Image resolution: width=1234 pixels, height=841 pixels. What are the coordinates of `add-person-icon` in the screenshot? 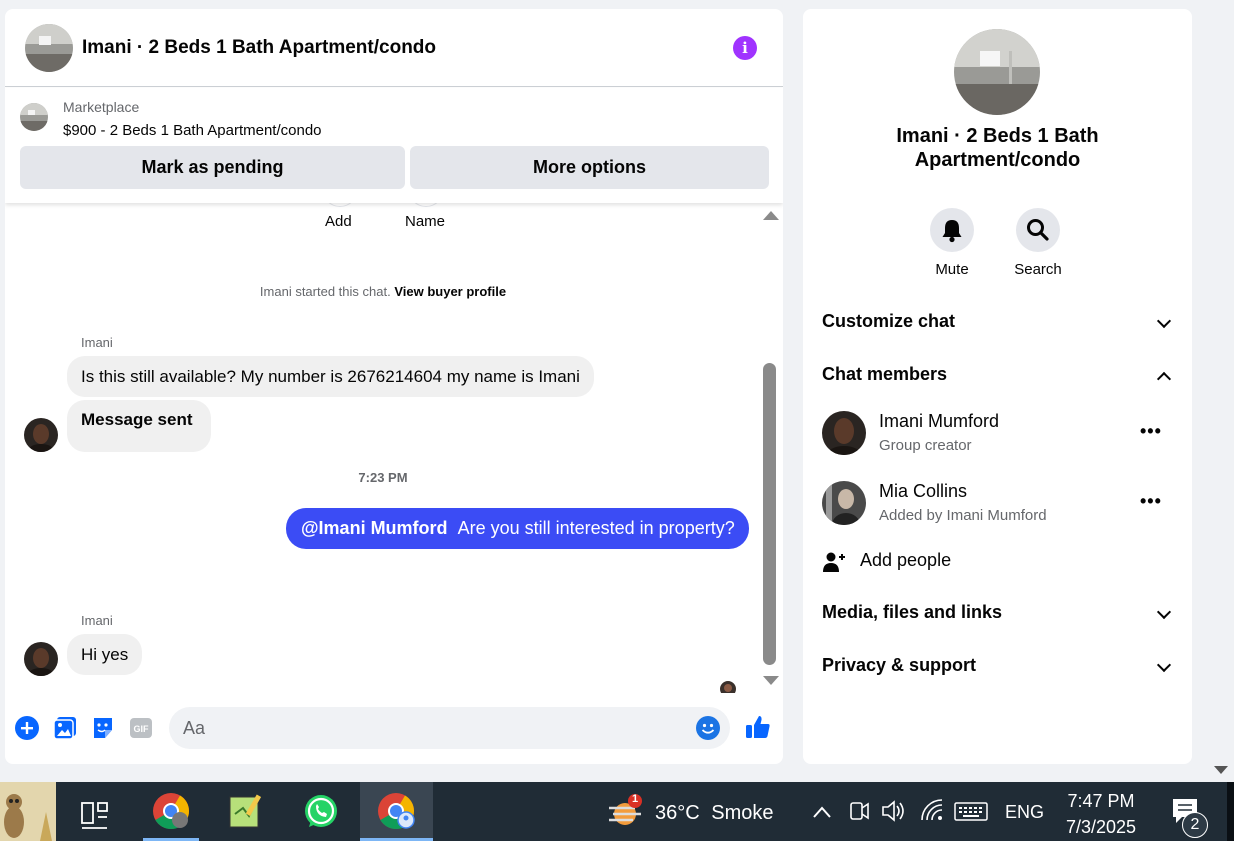 It's located at (834, 562).